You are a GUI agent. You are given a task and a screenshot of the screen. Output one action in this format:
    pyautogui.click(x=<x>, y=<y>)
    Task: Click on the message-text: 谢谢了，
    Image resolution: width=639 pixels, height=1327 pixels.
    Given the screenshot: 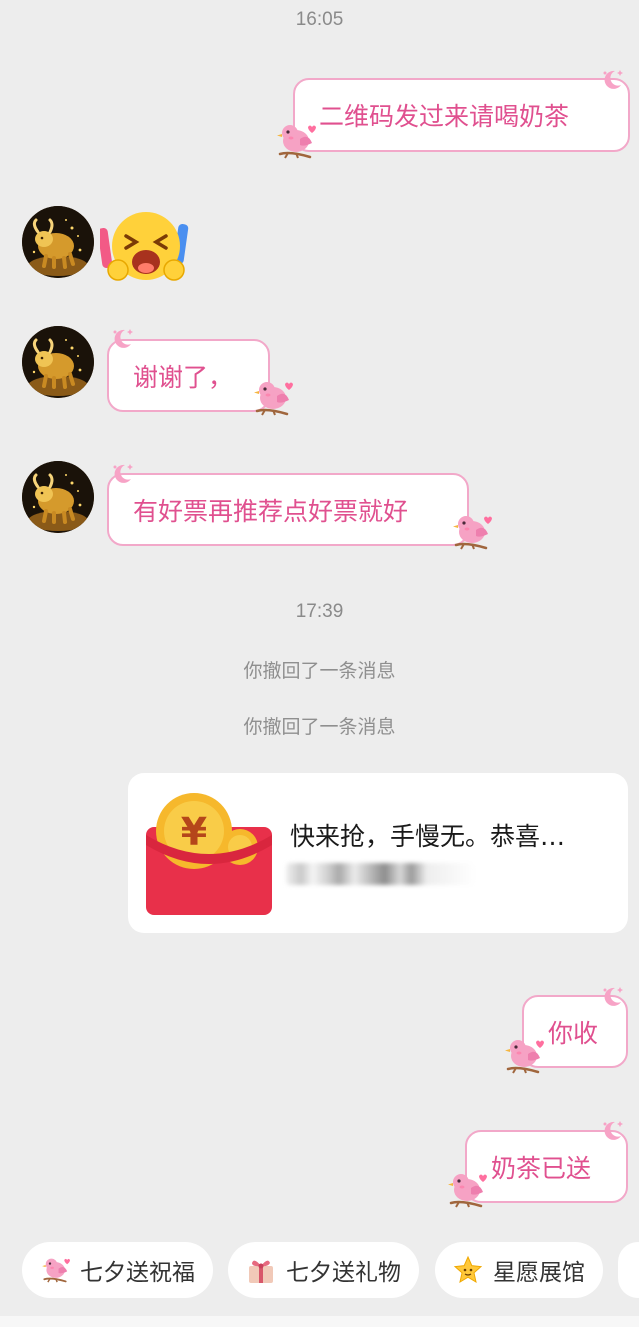 What is the action you would take?
    pyautogui.click(x=183, y=377)
    